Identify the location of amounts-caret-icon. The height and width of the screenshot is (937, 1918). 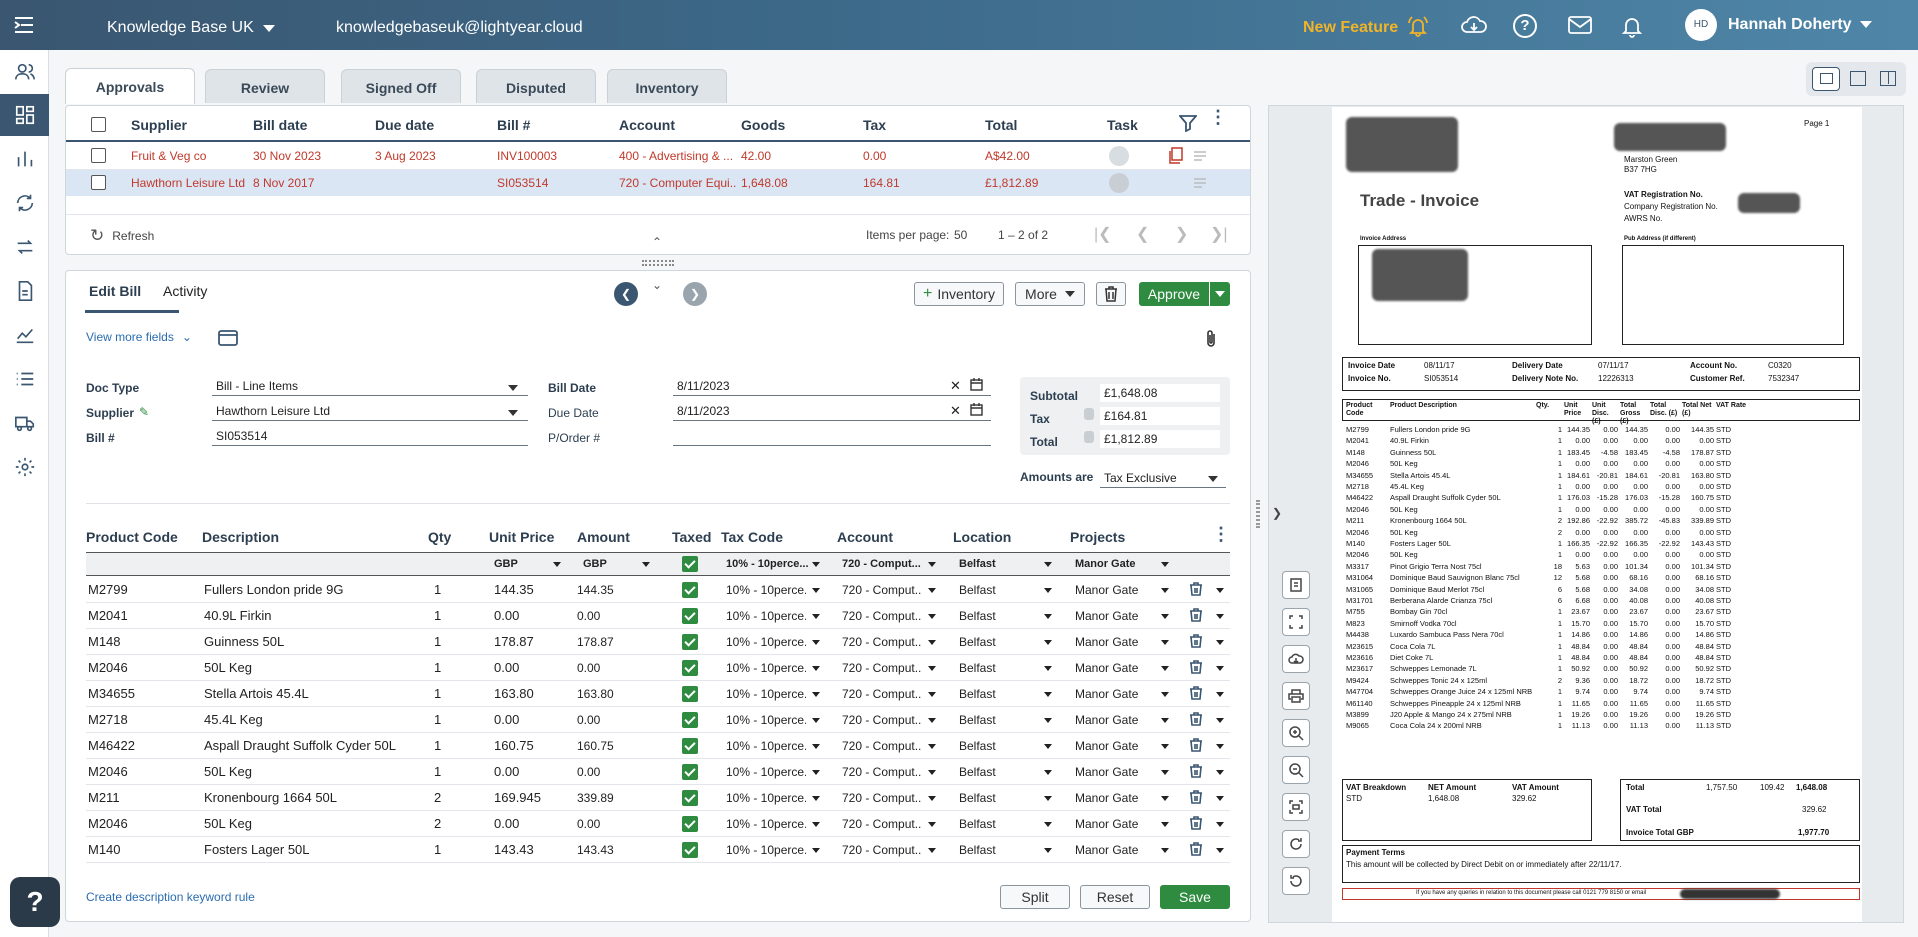
(1213, 479).